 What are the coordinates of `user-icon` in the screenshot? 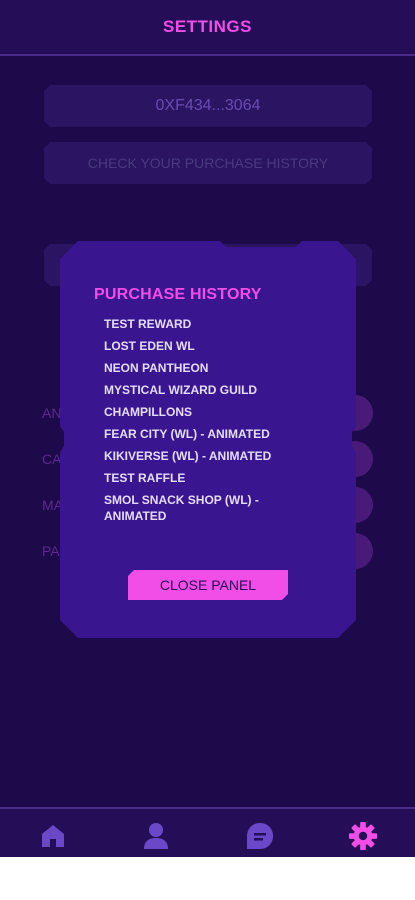 It's located at (156, 836).